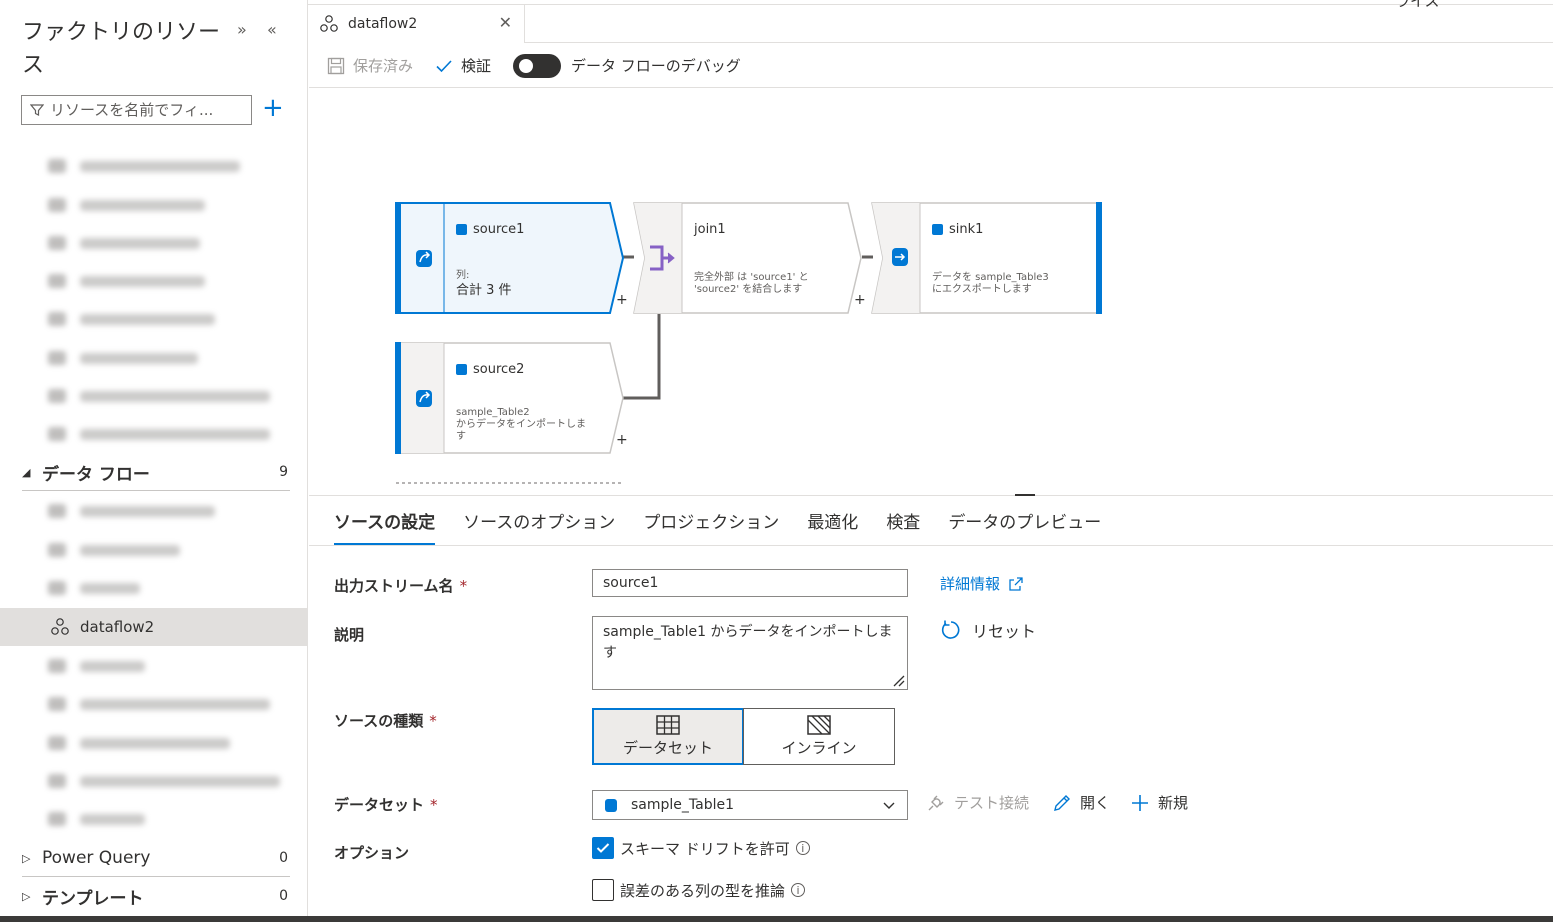 The image size is (1553, 922). What do you see at coordinates (711, 527) in the screenshot?
I see `tab-projection: プロジェクション` at bounding box center [711, 527].